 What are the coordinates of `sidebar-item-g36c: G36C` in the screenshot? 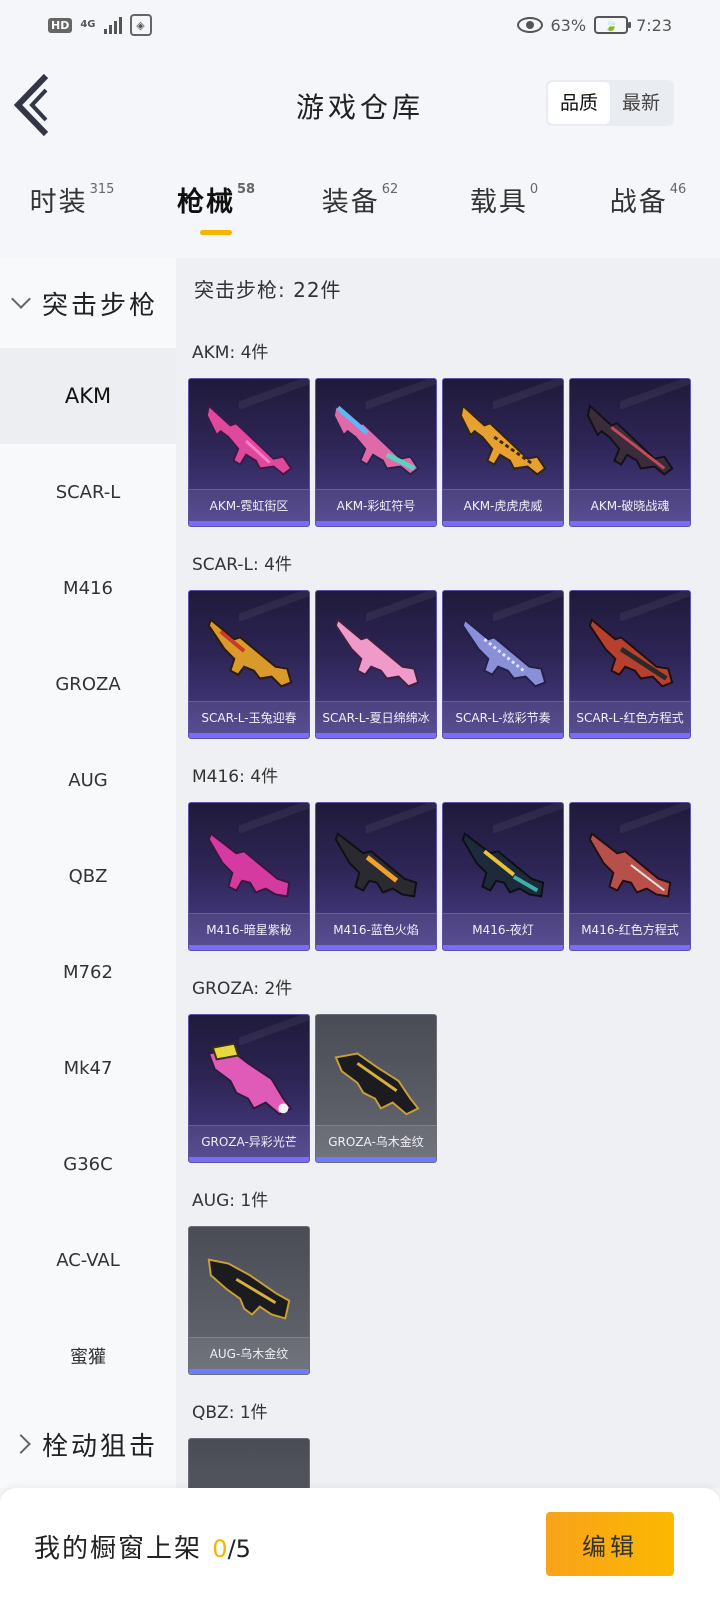 It's located at (88, 1164).